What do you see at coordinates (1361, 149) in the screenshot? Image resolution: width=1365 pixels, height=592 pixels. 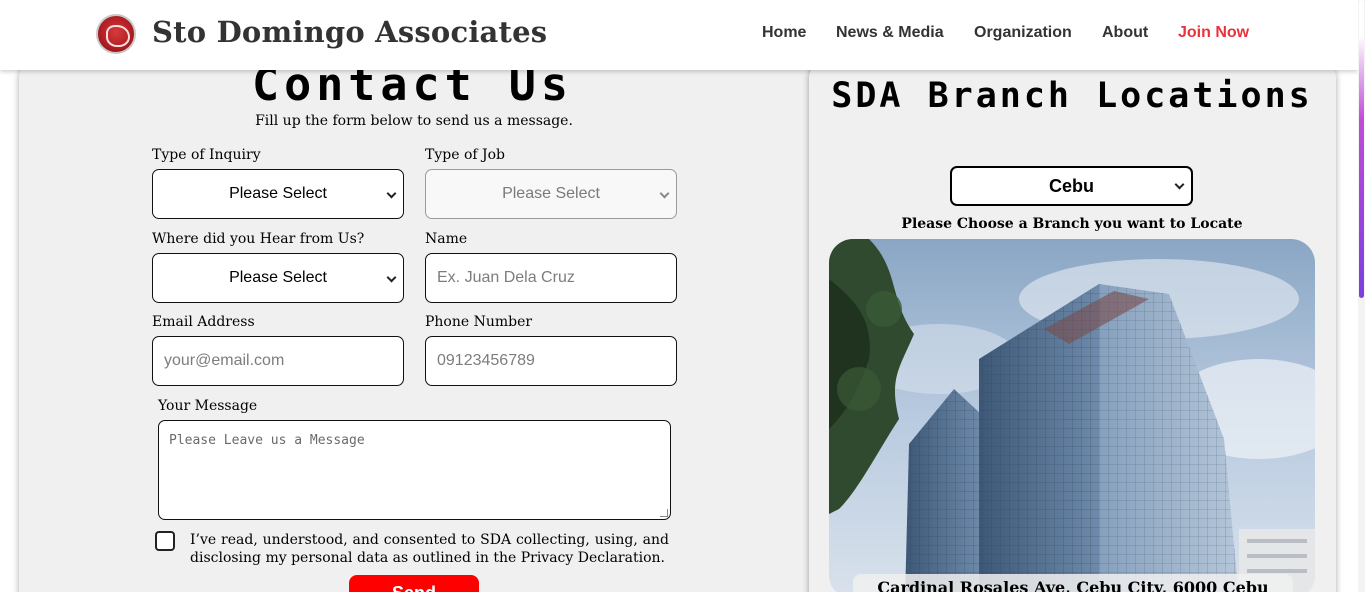 I see `scrollbar-thumb` at bounding box center [1361, 149].